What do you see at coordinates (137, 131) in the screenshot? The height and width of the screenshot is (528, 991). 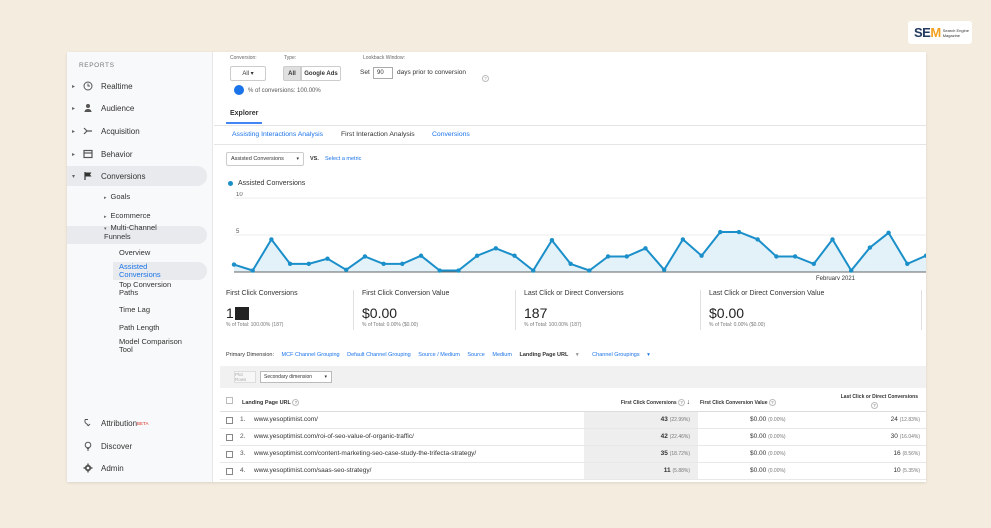 I see `sidebar-item-acquisition: ▸ Acquisition` at bounding box center [137, 131].